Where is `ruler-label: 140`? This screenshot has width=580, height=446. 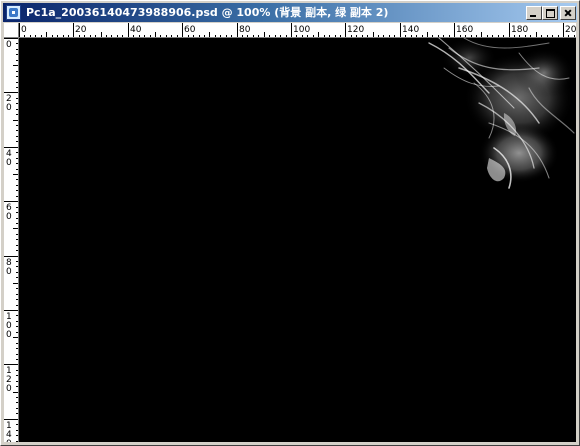 ruler-label: 140 is located at coordinates (410, 30).